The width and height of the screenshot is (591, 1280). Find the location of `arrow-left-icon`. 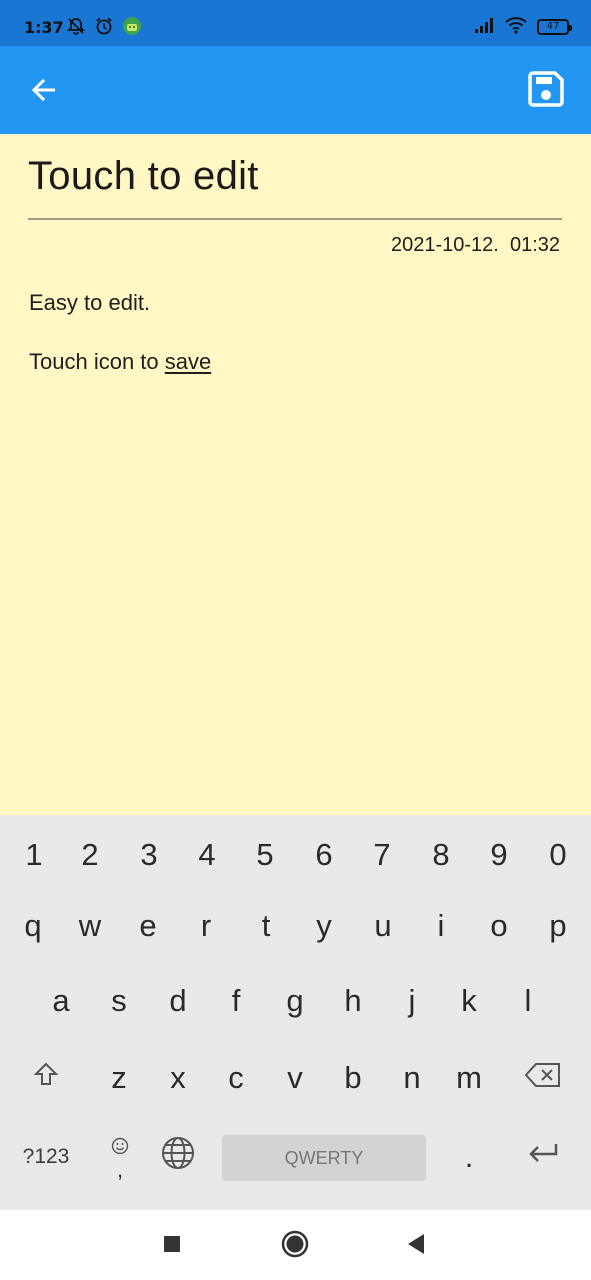

arrow-left-icon is located at coordinates (44, 92).